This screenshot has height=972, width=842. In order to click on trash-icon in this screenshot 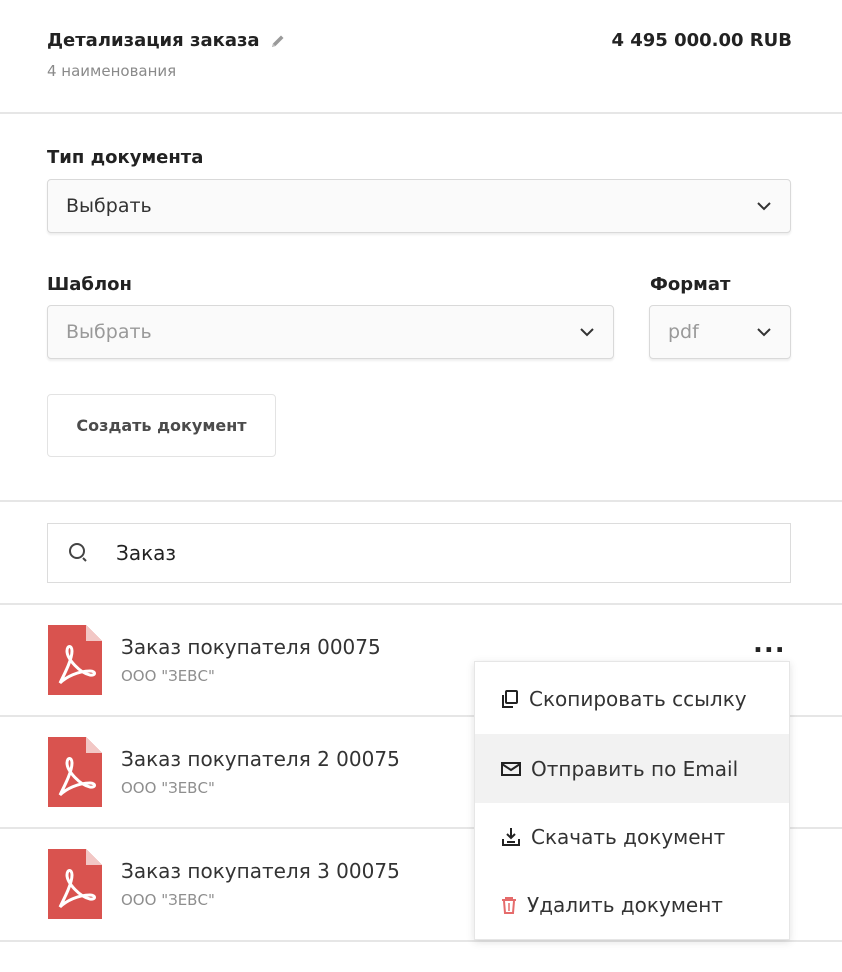, I will do `click(509, 905)`.